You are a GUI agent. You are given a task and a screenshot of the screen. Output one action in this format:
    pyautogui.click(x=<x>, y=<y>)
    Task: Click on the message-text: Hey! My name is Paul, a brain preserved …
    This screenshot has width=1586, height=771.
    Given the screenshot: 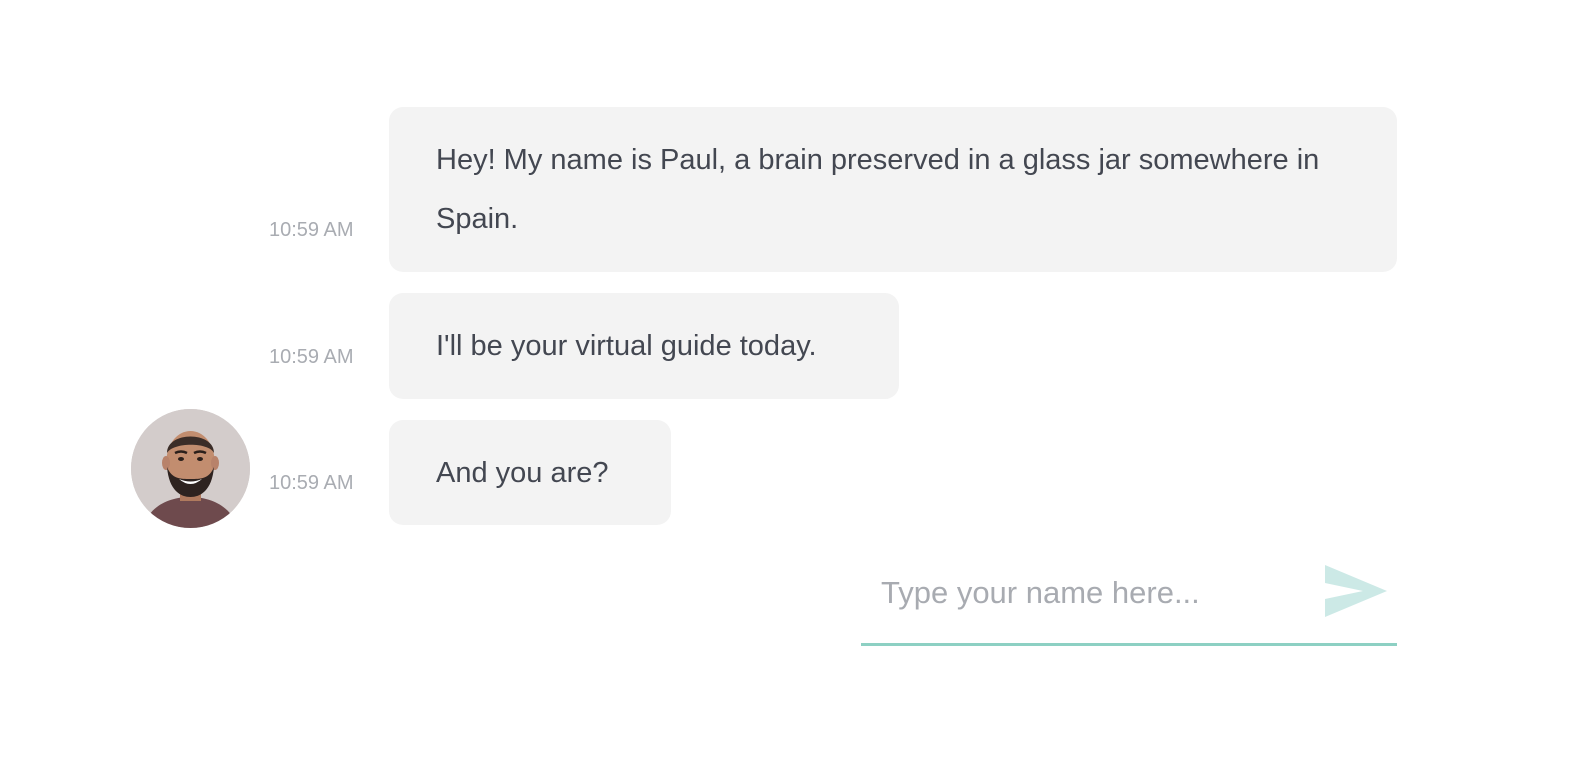 What is the action you would take?
    pyautogui.click(x=878, y=189)
    